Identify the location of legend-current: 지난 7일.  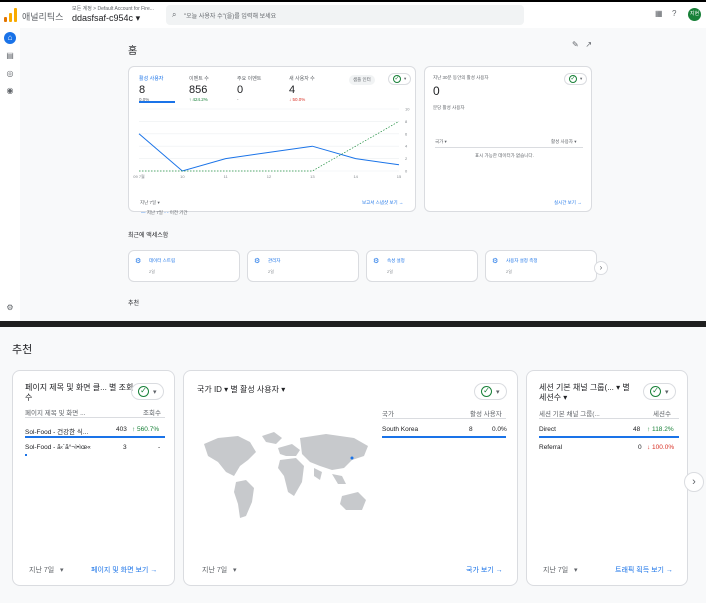
(154, 212).